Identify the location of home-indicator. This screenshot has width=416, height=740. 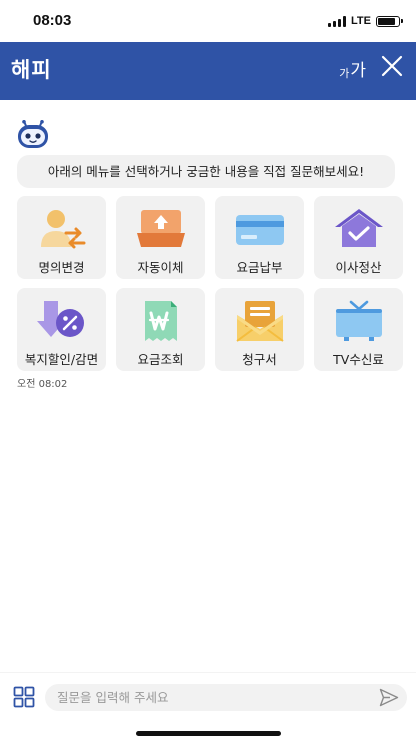
(208, 733).